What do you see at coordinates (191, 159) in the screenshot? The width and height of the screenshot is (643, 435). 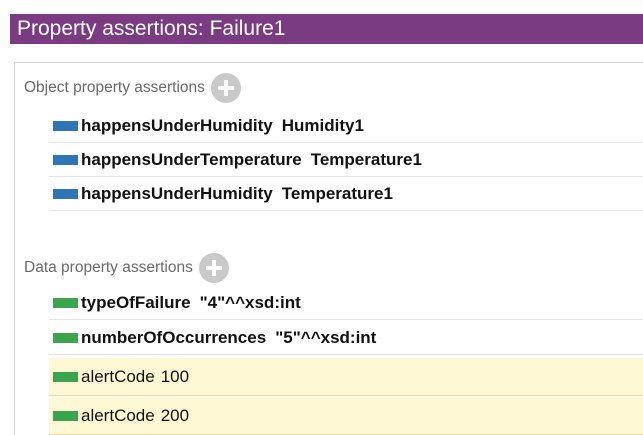 I see `object-assertion-property: happensUnderTemperature` at bounding box center [191, 159].